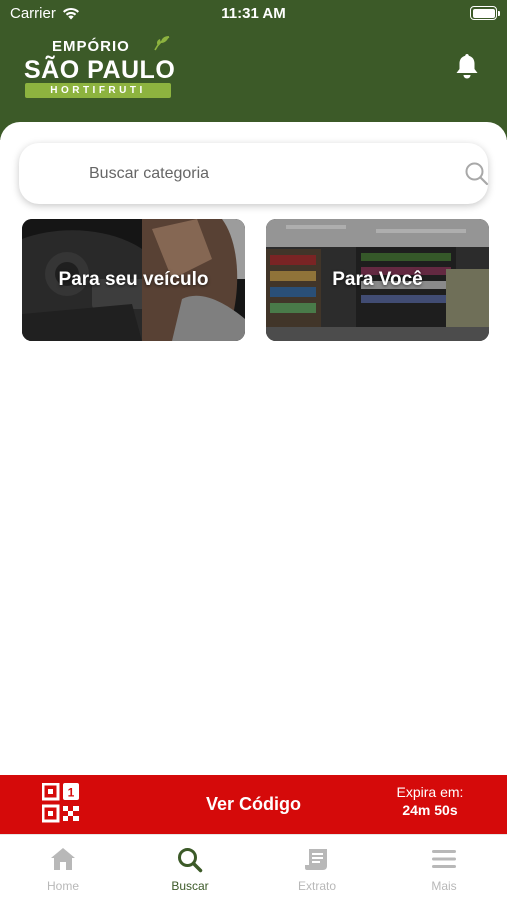 This screenshot has width=507, height=900. I want to click on logo-line-1: EMPÓRIO, so click(91, 46).